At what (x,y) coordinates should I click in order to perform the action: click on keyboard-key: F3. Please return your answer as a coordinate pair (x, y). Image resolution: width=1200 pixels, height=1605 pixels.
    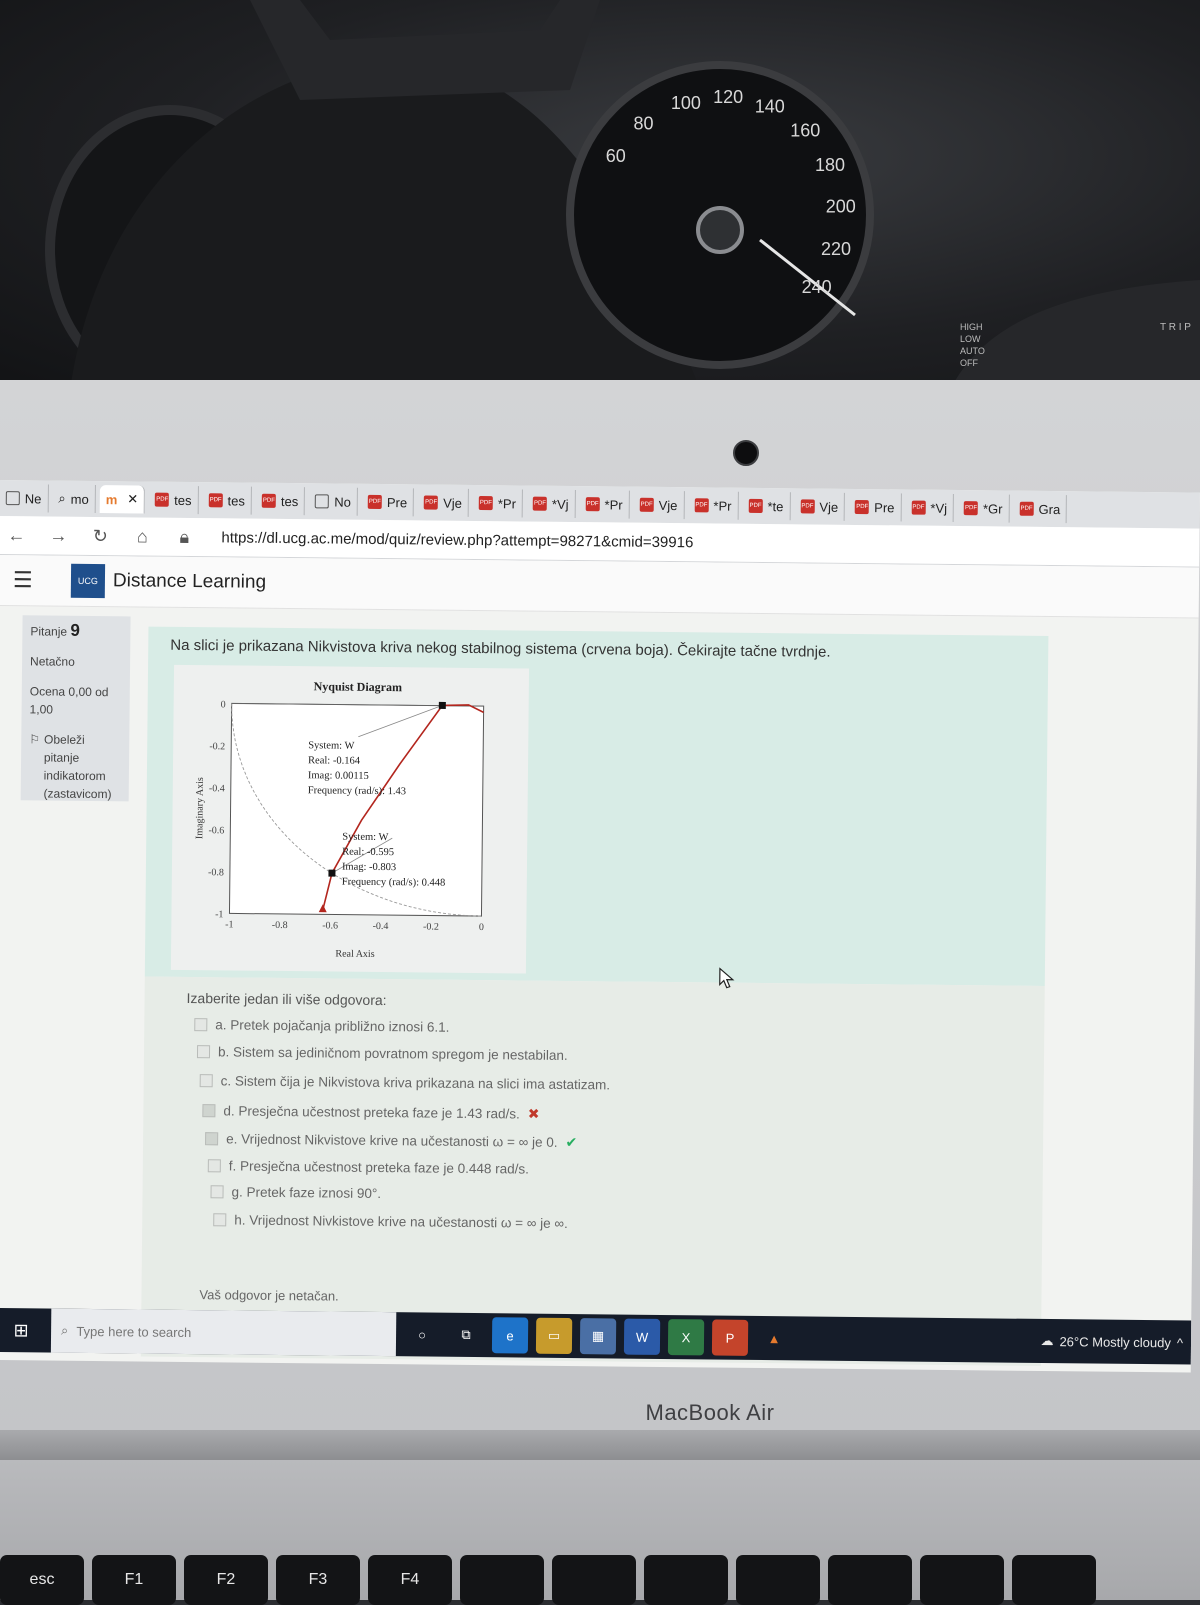
    Looking at the image, I should click on (318, 1580).